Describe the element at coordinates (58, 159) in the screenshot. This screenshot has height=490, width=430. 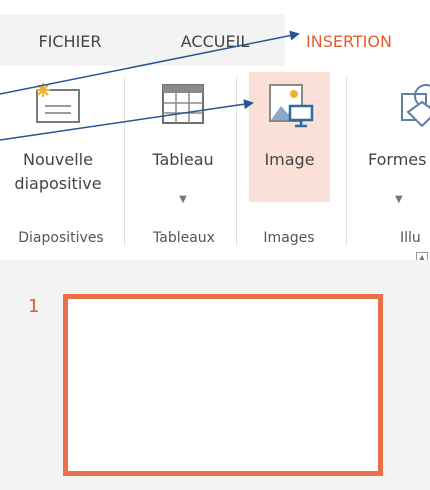
I see `new-slide-label-line1: Nouvelle` at that location.